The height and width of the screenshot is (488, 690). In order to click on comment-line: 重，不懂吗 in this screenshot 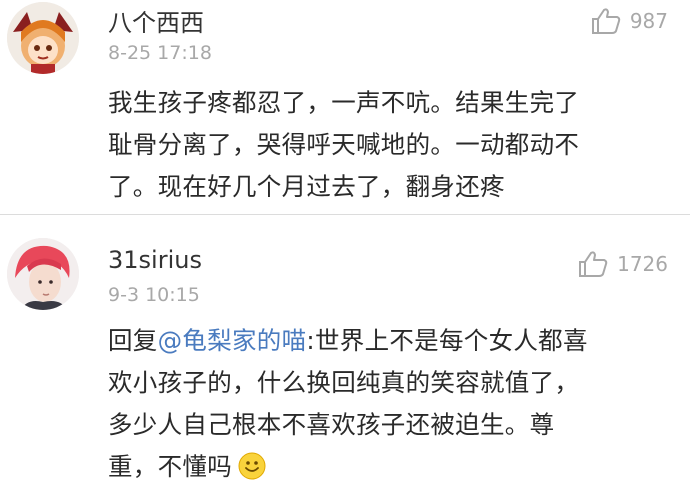, I will do `click(388, 467)`.